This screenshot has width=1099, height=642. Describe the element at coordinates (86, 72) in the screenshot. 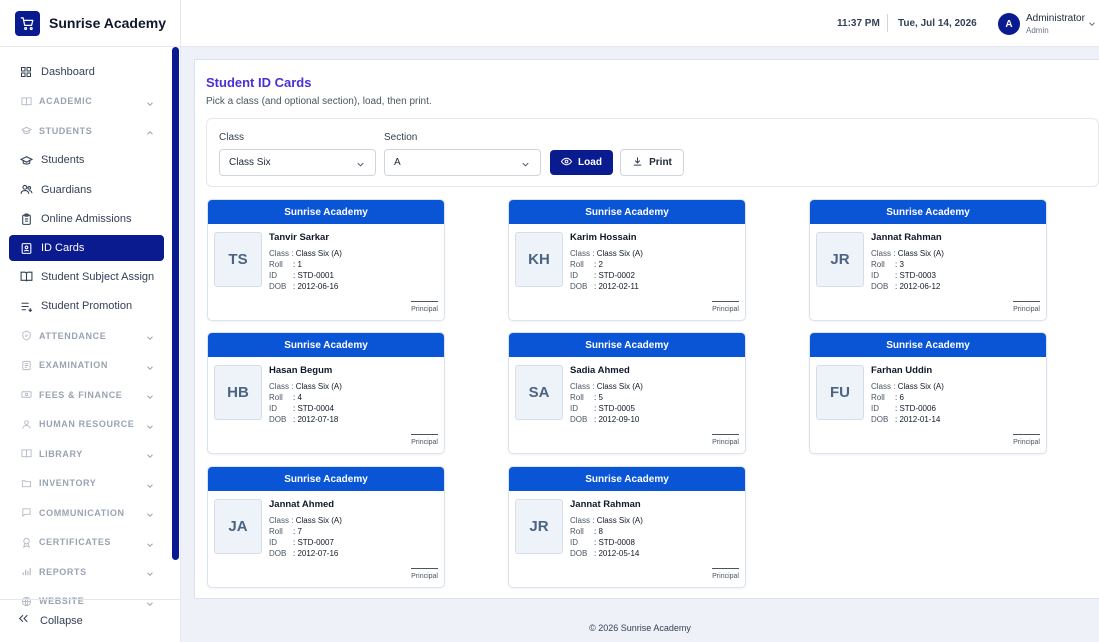

I see `sidebar-item-dashboard: Dashboard` at that location.